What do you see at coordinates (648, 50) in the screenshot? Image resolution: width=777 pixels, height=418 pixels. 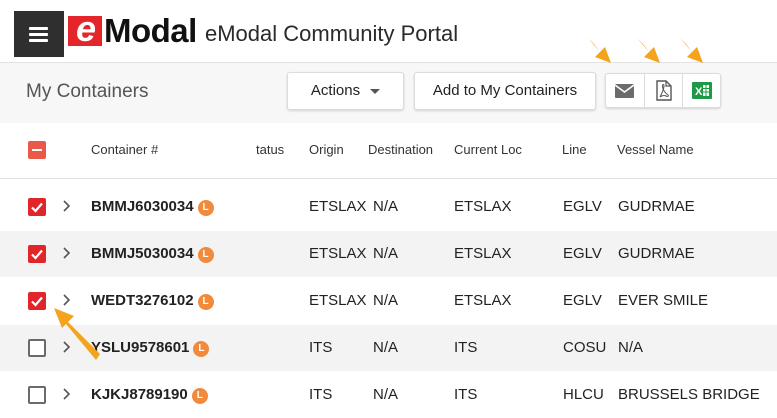 I see `arrow-pdf-icon` at bounding box center [648, 50].